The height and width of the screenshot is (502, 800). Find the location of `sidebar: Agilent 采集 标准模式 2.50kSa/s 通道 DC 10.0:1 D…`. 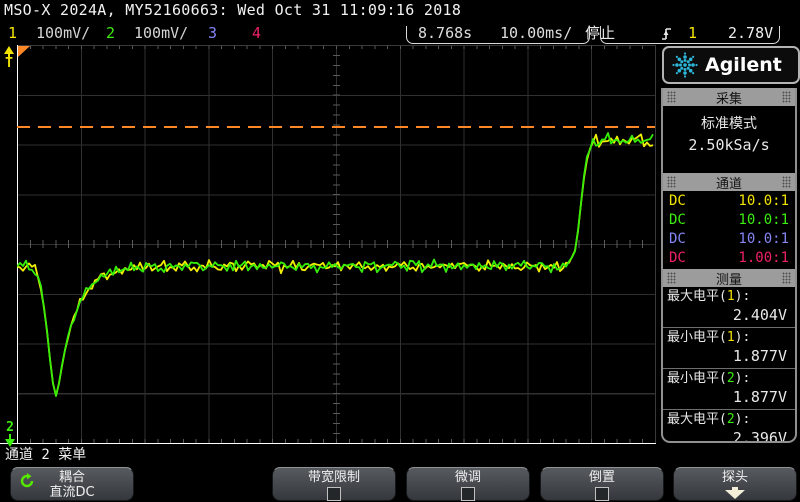

sidebar: Agilent 采集 标准模式 2.50kSa/s 通道 DC 10.0:1 D… is located at coordinates (730, 245).